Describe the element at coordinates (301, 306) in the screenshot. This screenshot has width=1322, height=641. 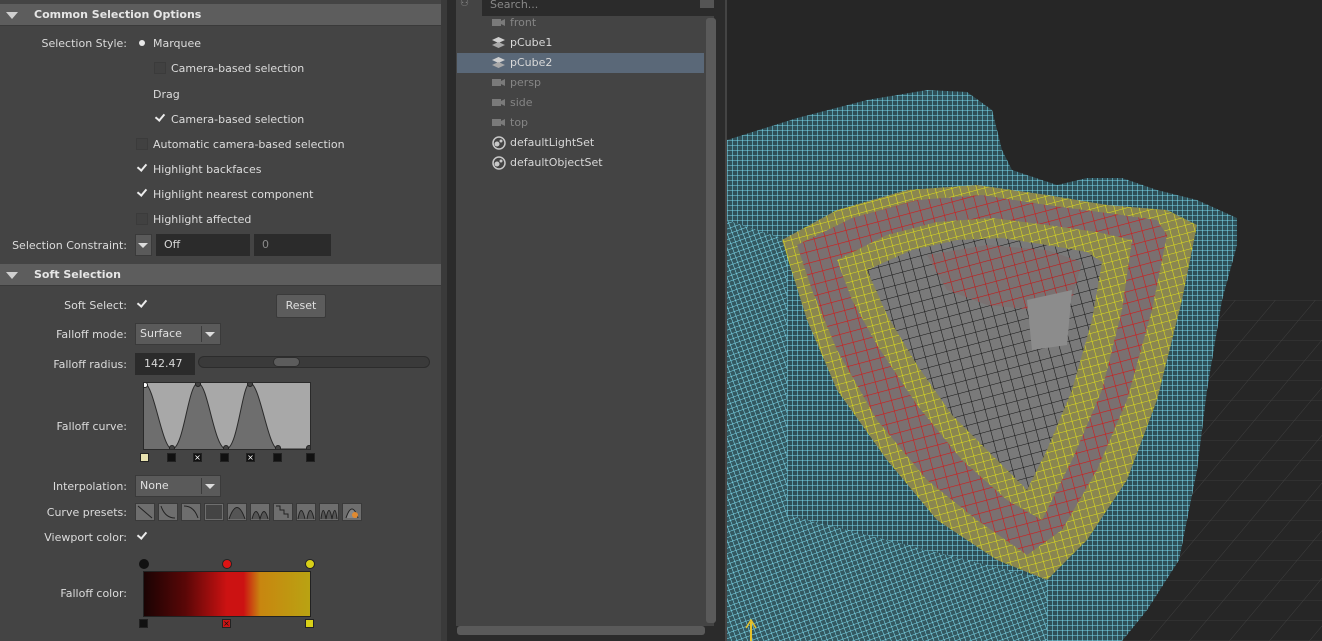
I see `reset-button: Reset` at that location.